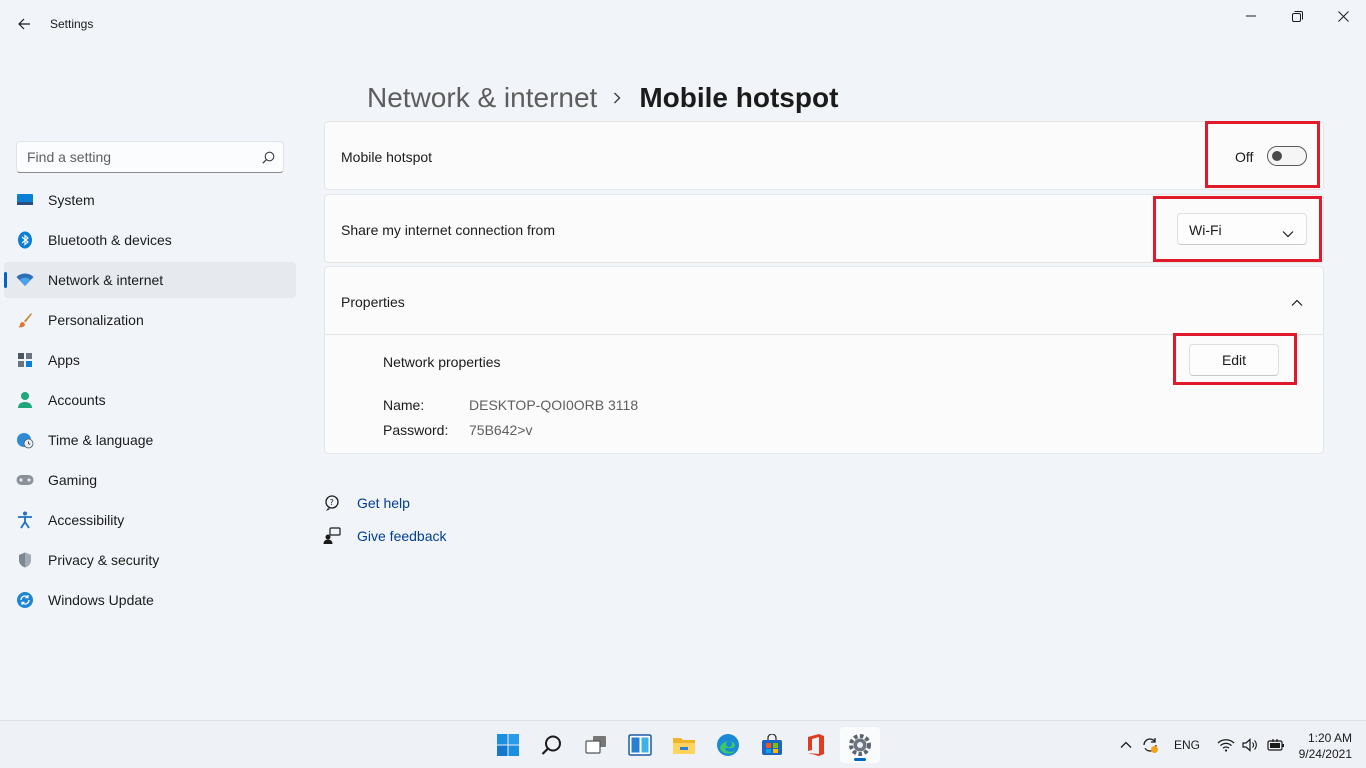 This screenshot has width=1366, height=768. Describe the element at coordinates (25, 360) in the screenshot. I see `apps-icon` at that location.